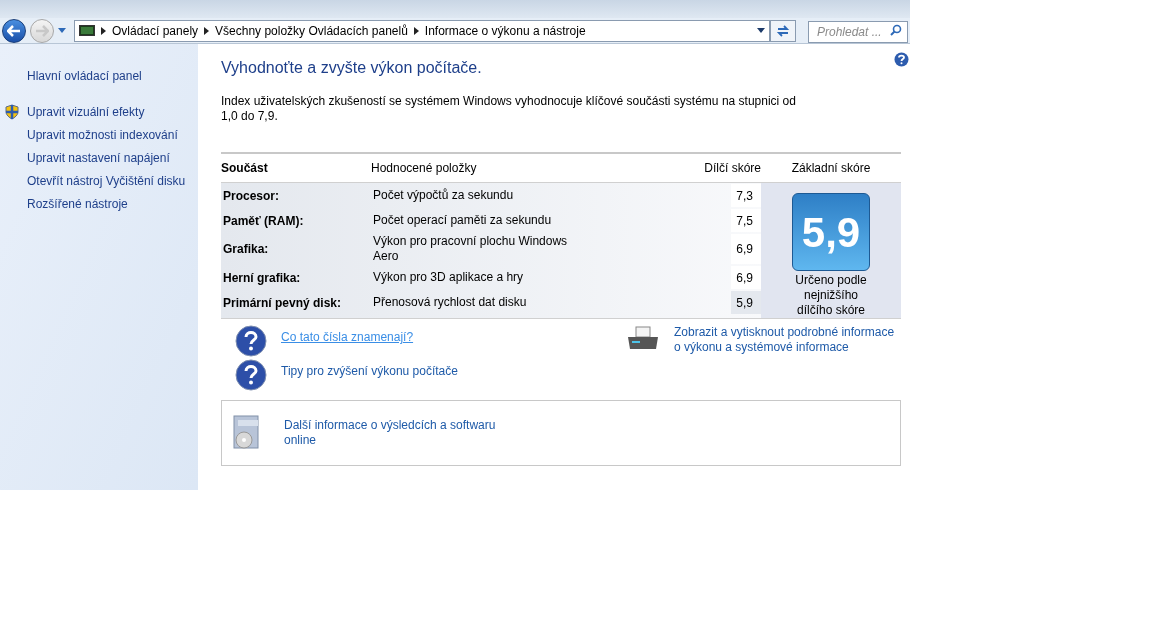 The image size is (1171, 642). Describe the element at coordinates (84, 75) in the screenshot. I see `sidebar-link: Hlavní ovládací panel` at that location.